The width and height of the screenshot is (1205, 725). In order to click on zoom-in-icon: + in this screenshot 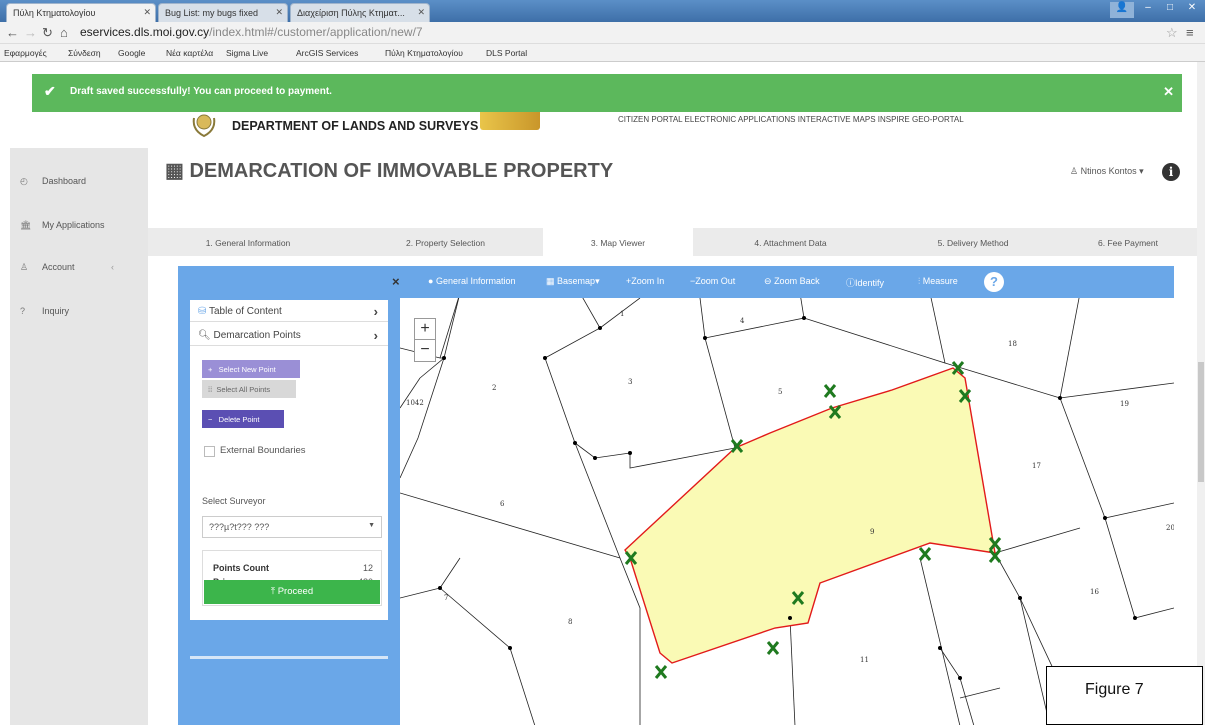, I will do `click(425, 329)`.